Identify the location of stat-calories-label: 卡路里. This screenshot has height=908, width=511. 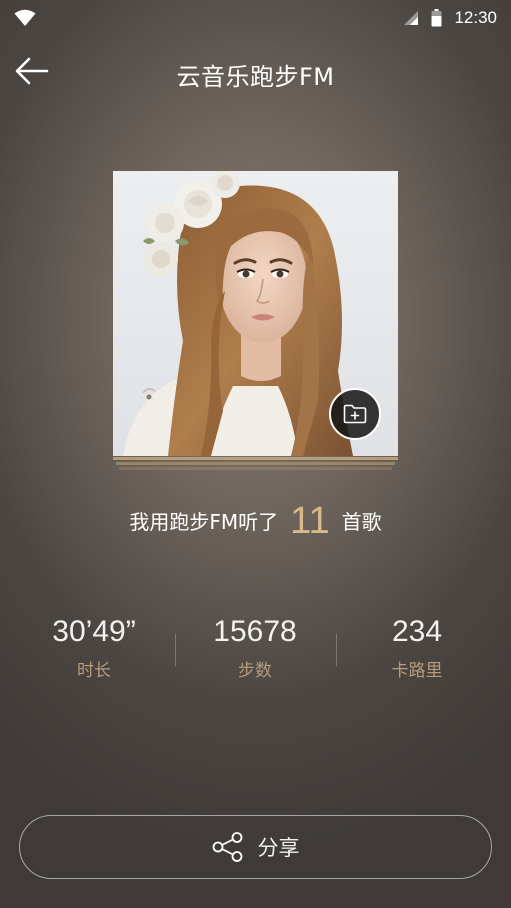
(417, 671).